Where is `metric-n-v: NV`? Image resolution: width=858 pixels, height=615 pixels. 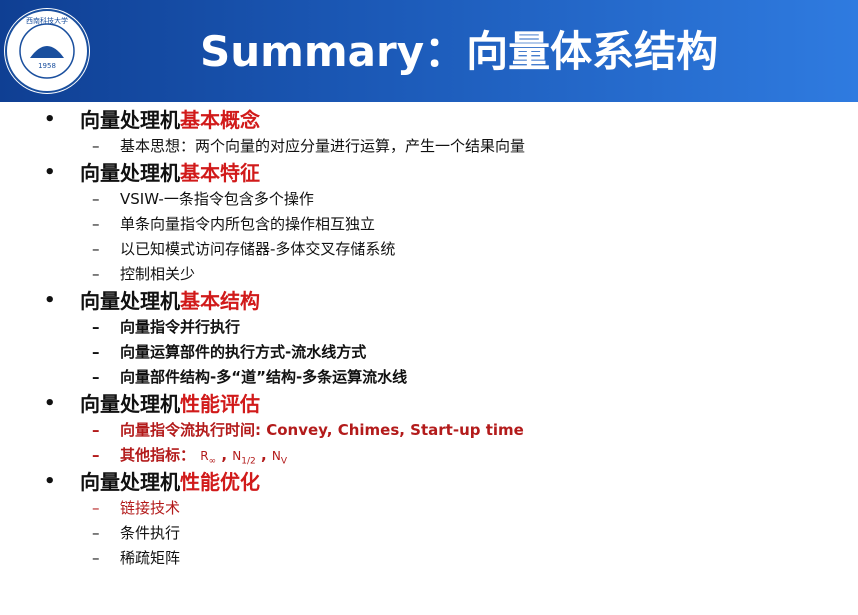 metric-n-v: NV is located at coordinates (279, 458).